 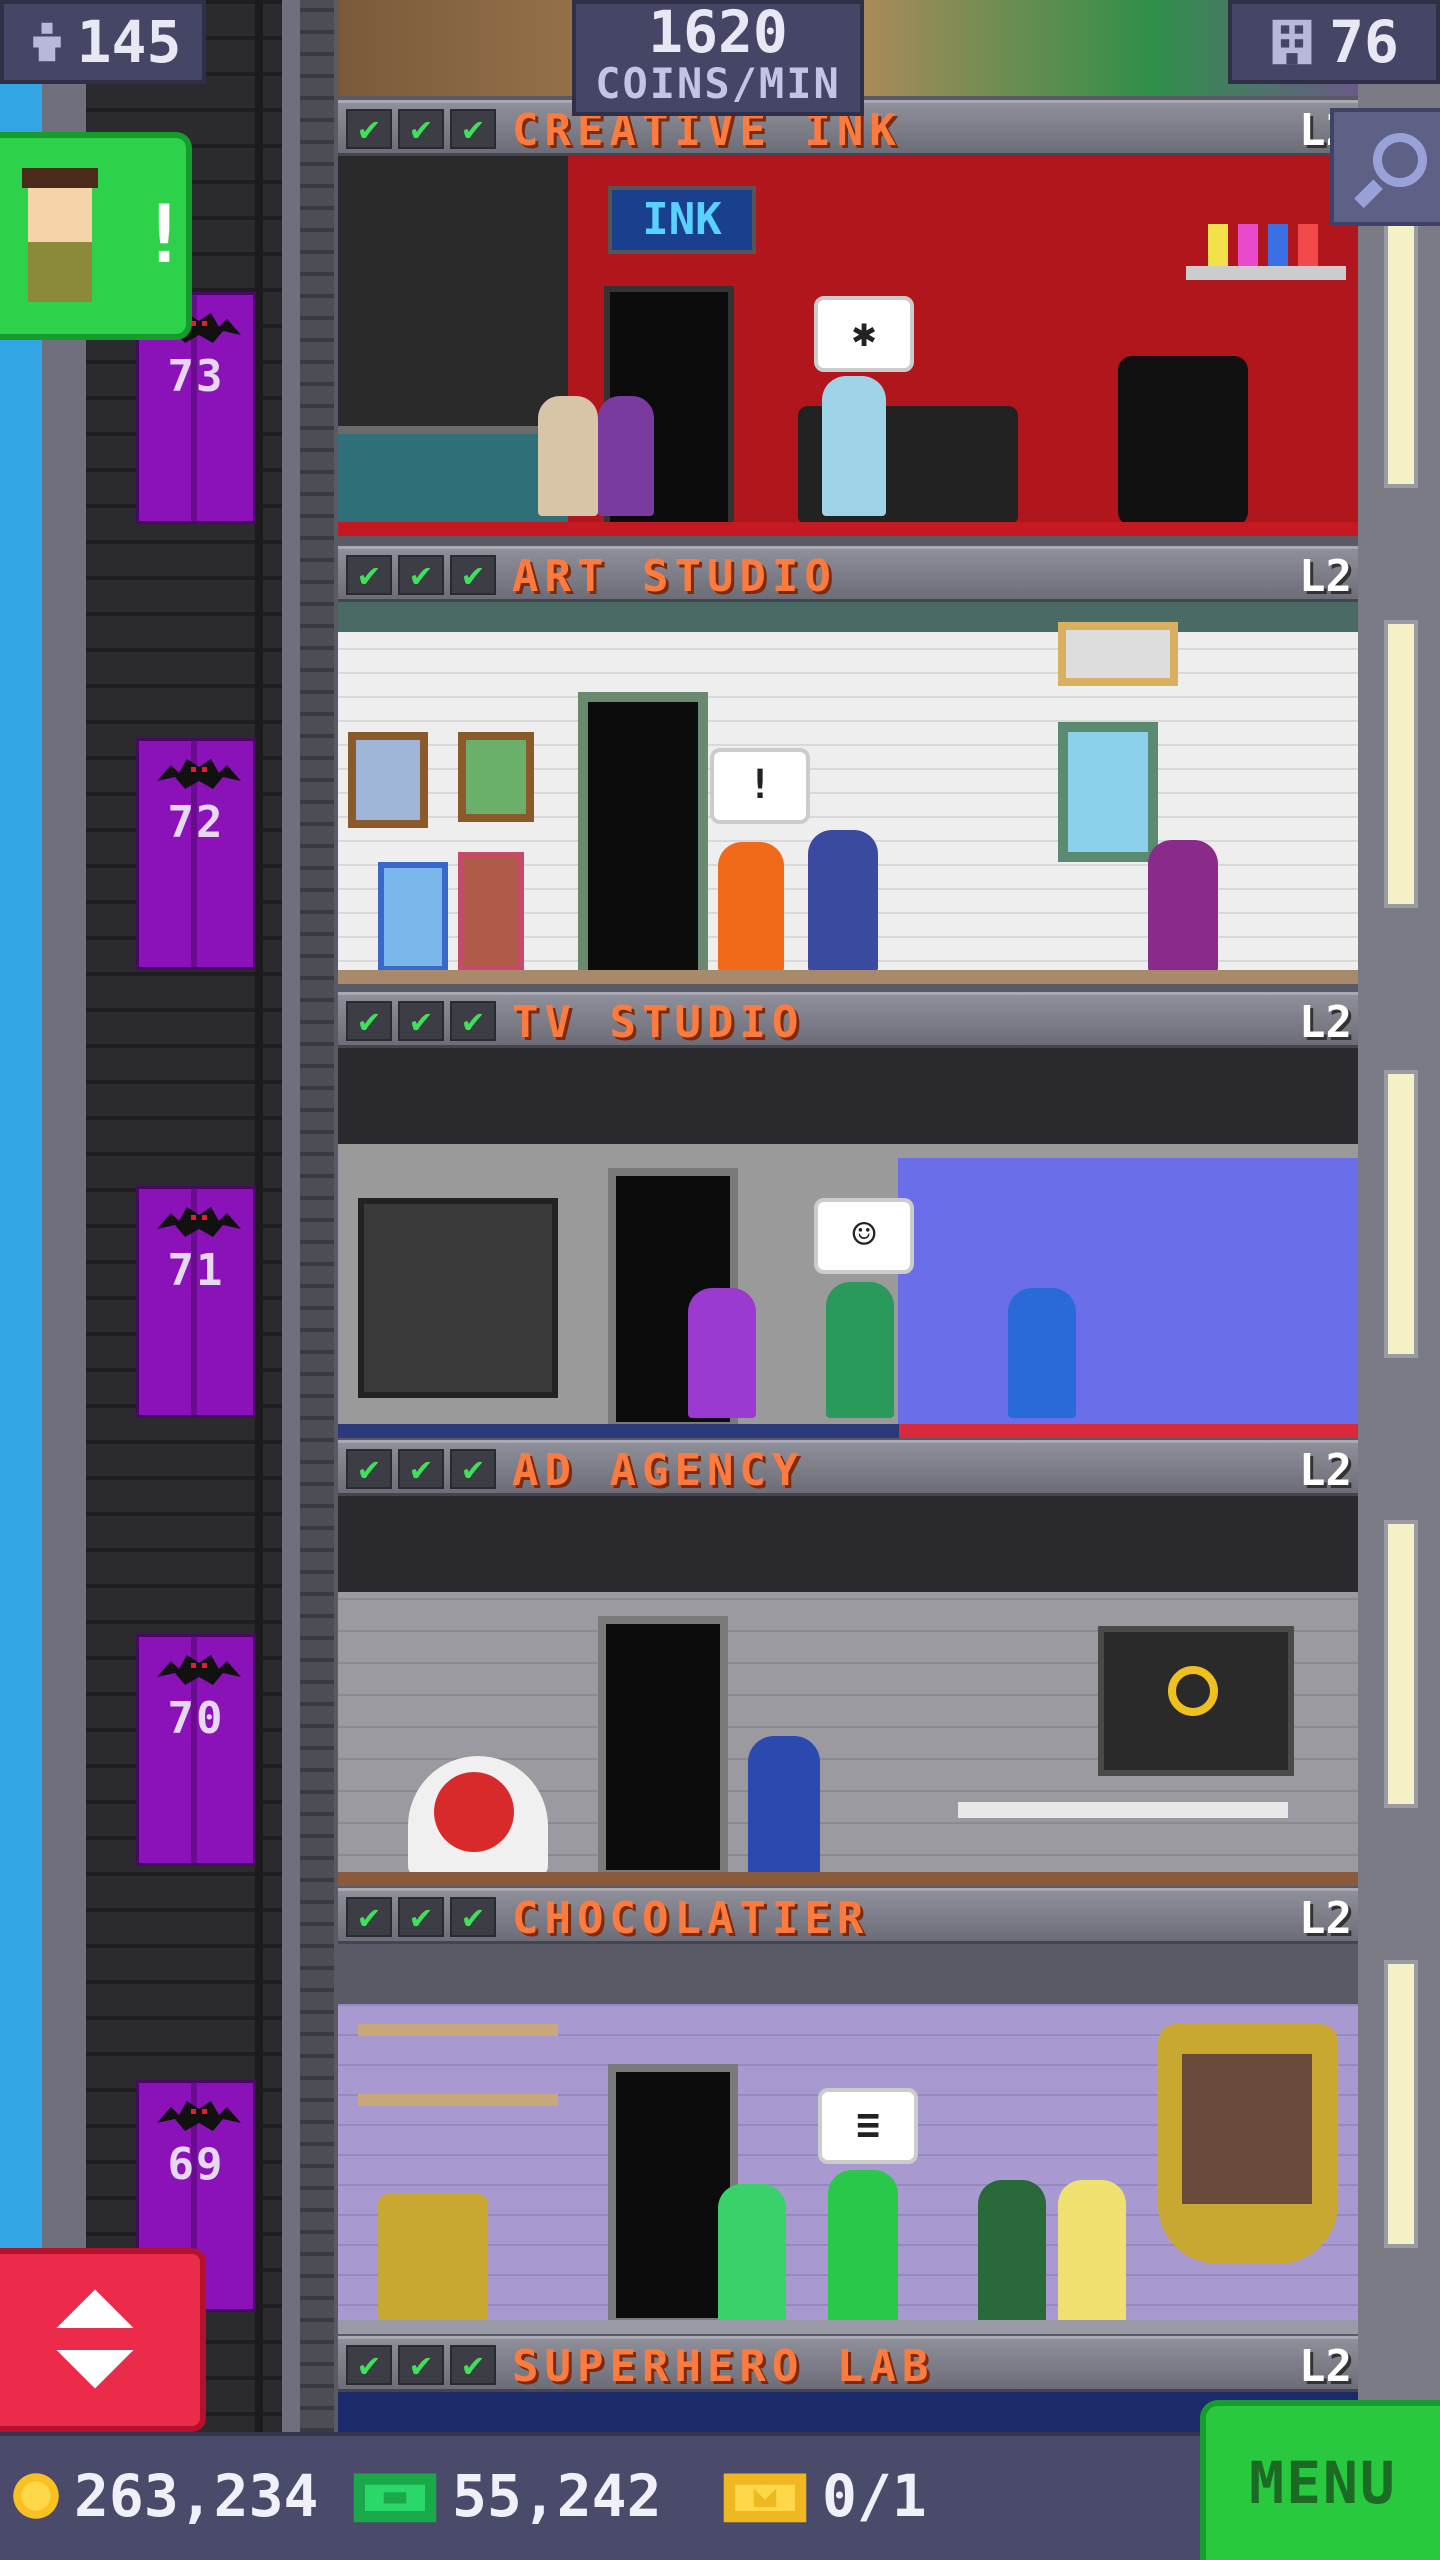 What do you see at coordinates (868, 2126) in the screenshot?
I see `speech-bubble-money-icon: ≡` at bounding box center [868, 2126].